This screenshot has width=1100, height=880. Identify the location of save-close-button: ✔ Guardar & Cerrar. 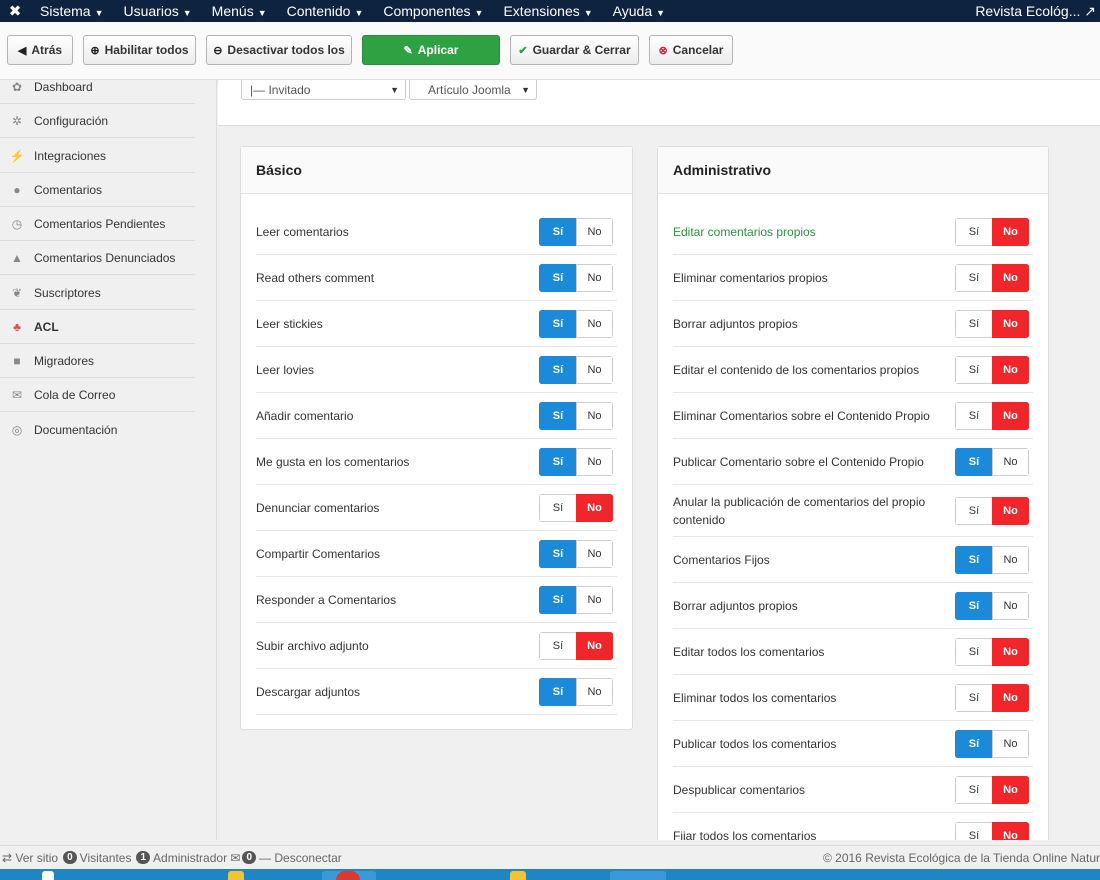
(574, 50).